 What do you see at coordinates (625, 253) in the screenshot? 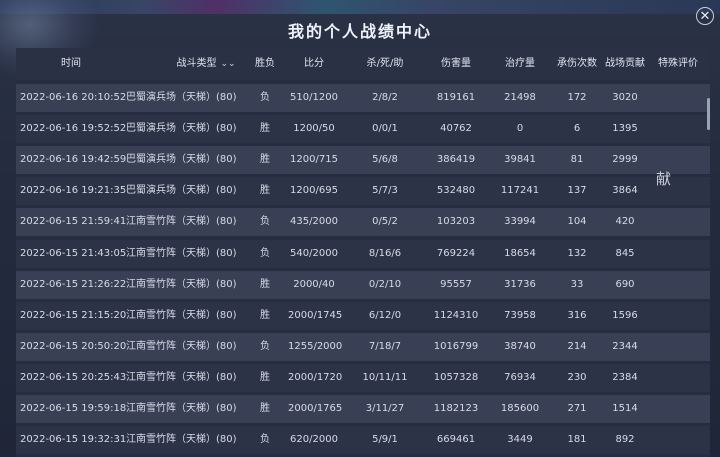
I see `cell-contribution: 845` at bounding box center [625, 253].